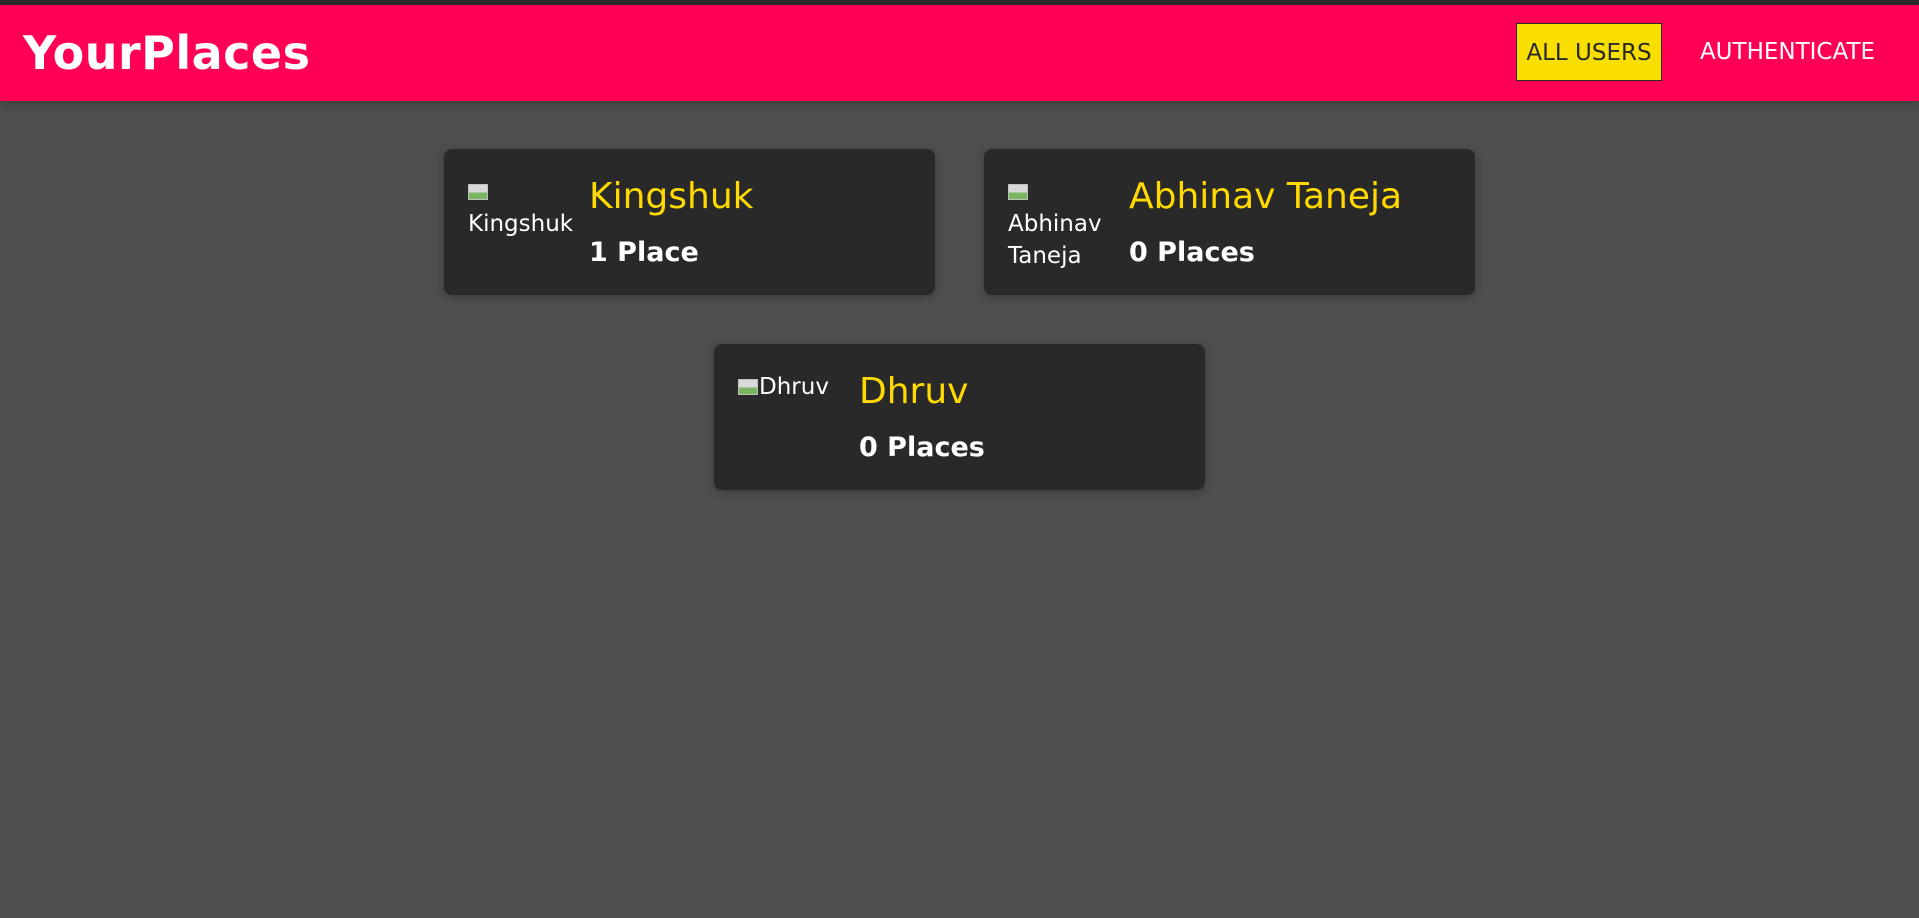  What do you see at coordinates (959, 53) in the screenshot?
I see `main-header: YourPlaces ALL USERS AUTHENTICATE` at bounding box center [959, 53].